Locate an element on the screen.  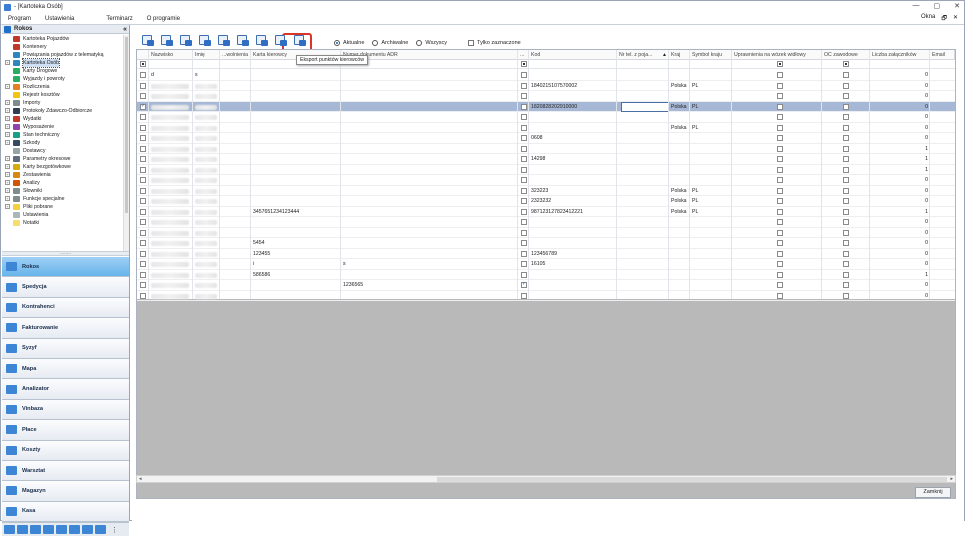
table-row: 5454 0 is located at coordinates (546, 243).